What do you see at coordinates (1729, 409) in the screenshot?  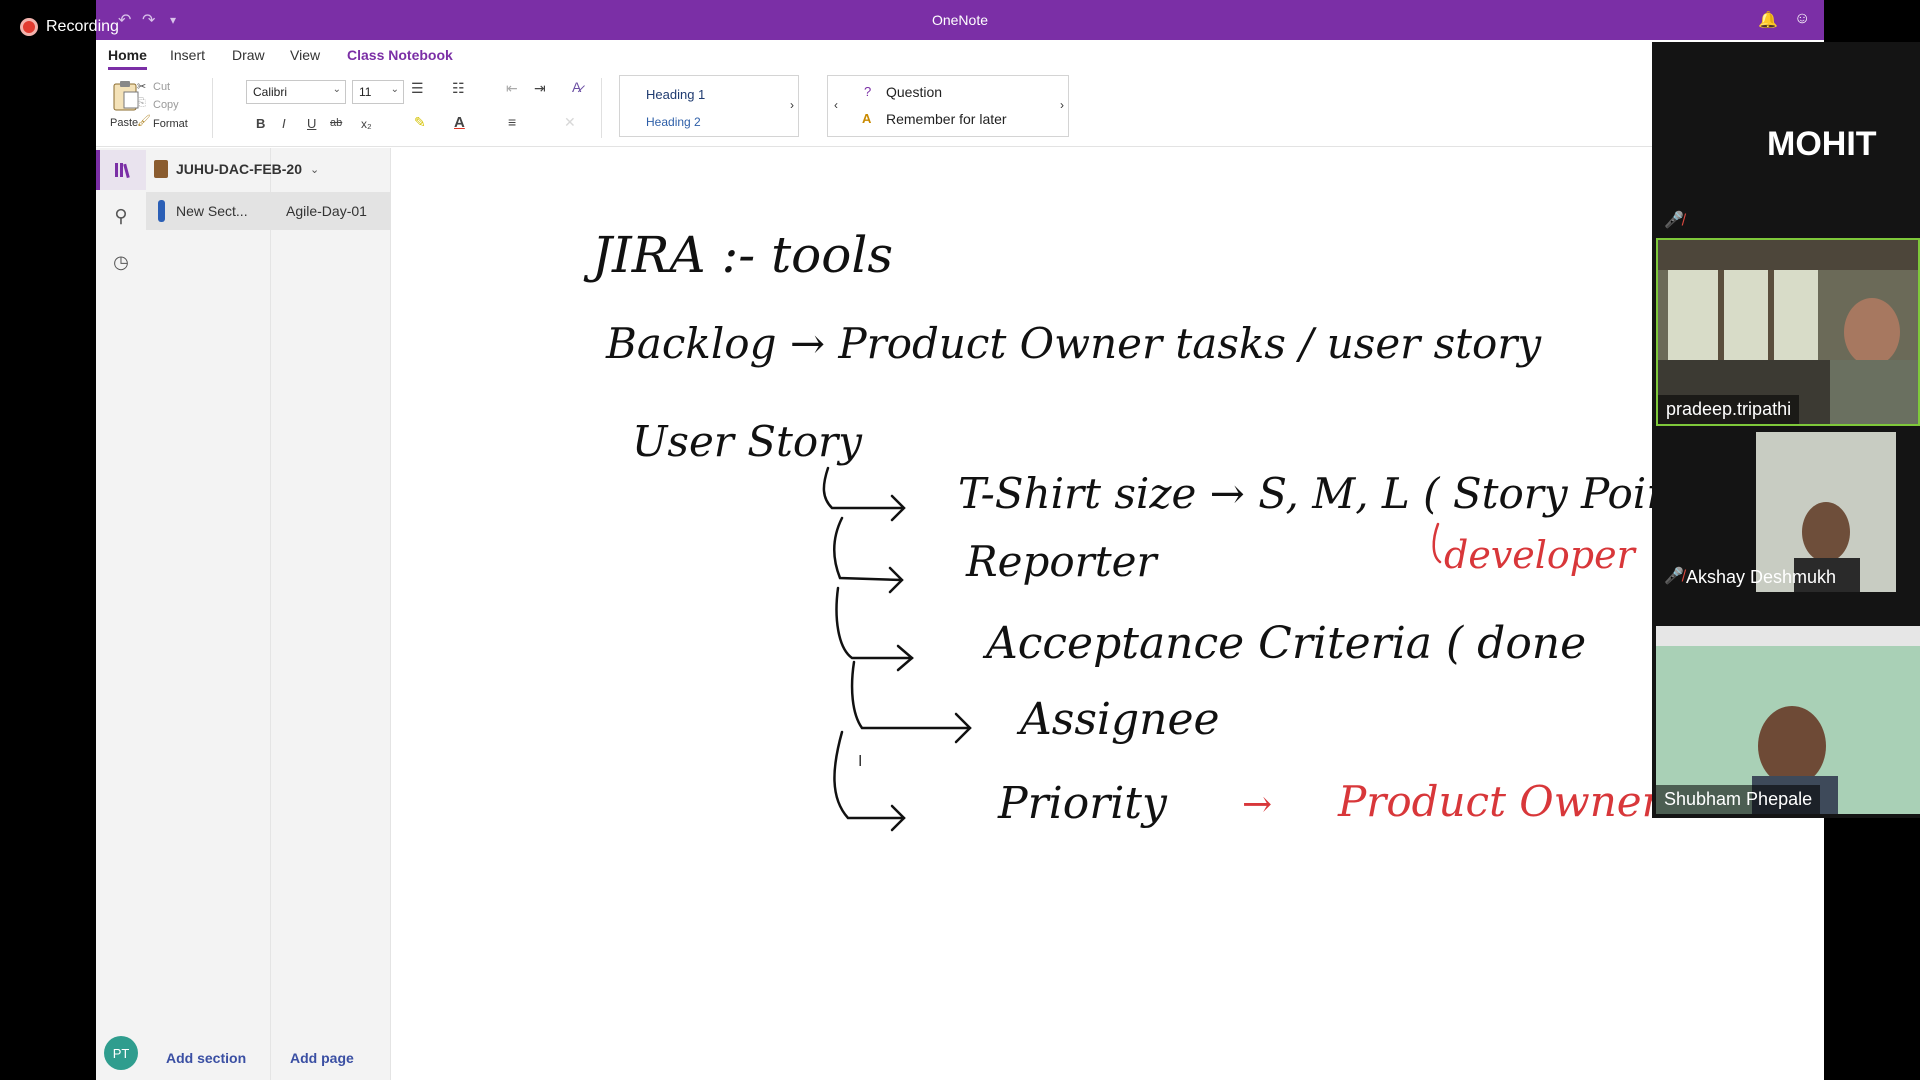 I see `participant-name: pradeep.tripathi` at bounding box center [1729, 409].